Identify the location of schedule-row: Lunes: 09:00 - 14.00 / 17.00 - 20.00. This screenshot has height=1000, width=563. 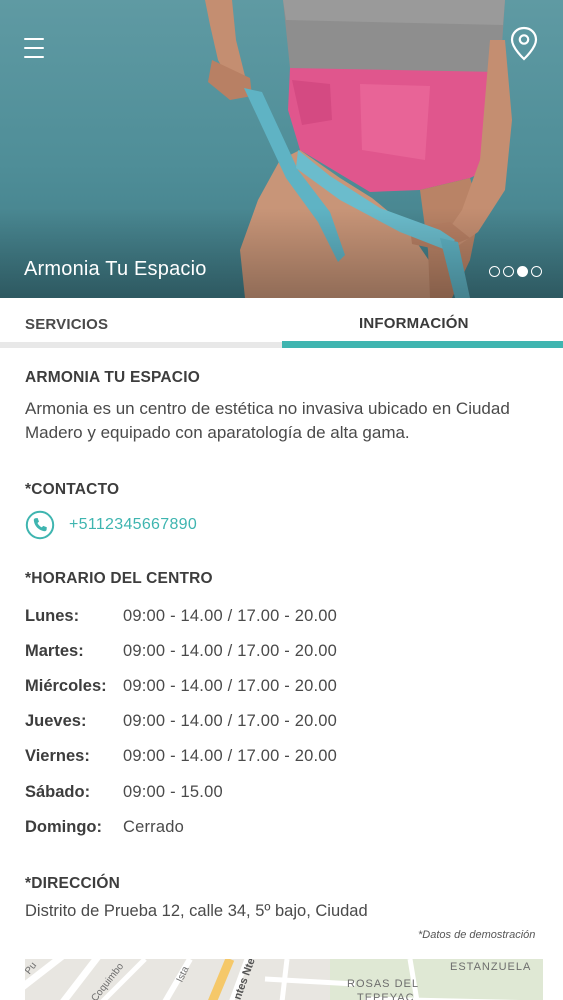
(285, 619).